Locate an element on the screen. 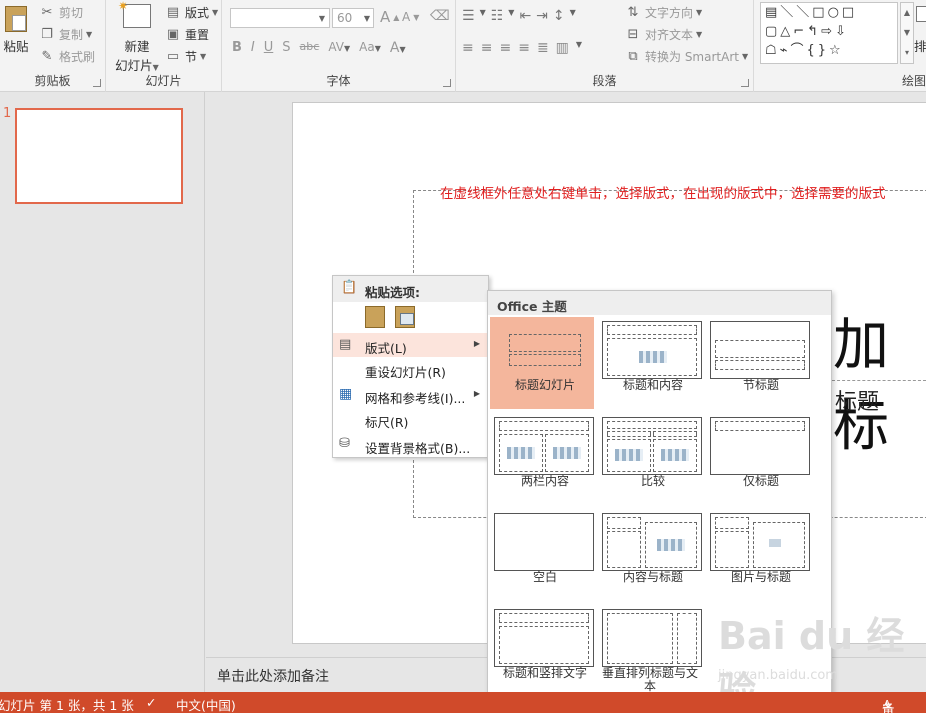 The image size is (926, 713). paint-bucket-icon: ⛁ is located at coordinates (344, 443).